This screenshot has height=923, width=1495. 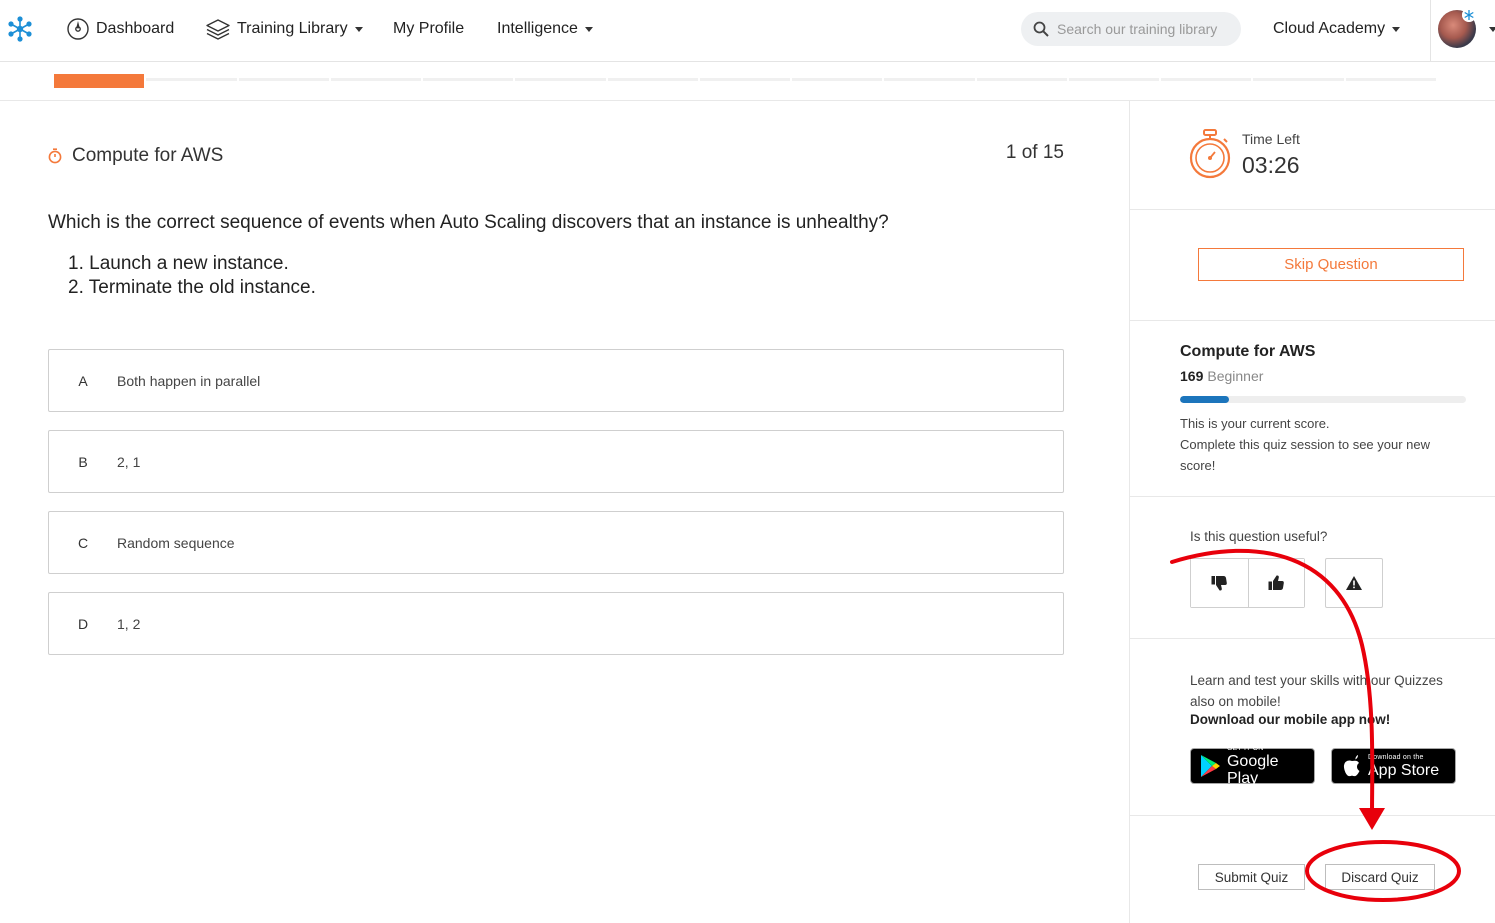 I want to click on nav-intelligence: Intelligence, so click(x=545, y=29).